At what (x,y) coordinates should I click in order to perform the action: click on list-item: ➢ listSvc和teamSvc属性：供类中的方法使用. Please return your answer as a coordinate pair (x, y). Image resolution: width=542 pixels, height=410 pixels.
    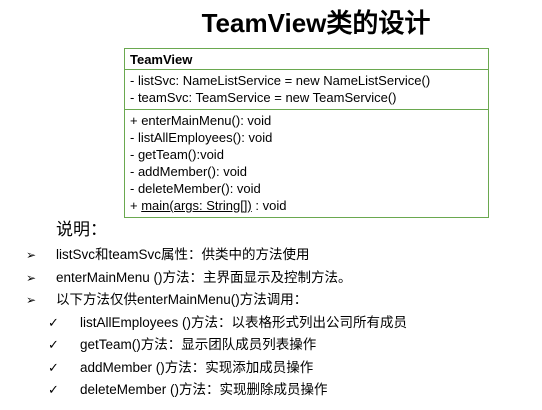
    Looking at the image, I should click on (281, 255).